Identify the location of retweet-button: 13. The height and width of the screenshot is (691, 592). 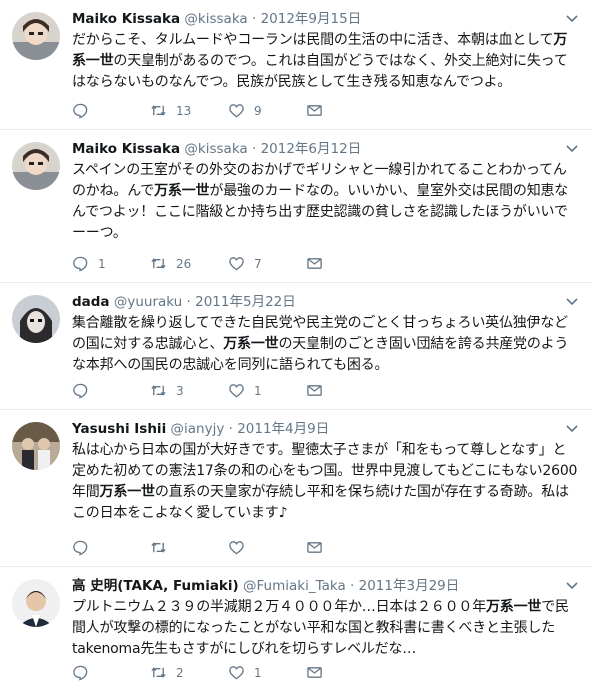
(189, 110).